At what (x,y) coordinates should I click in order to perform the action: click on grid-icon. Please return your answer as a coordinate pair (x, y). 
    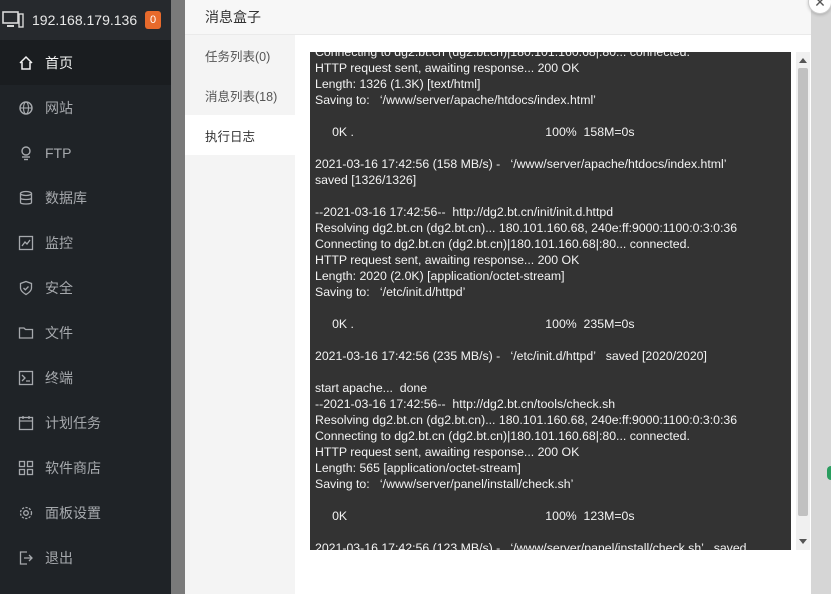
    Looking at the image, I should click on (26, 468).